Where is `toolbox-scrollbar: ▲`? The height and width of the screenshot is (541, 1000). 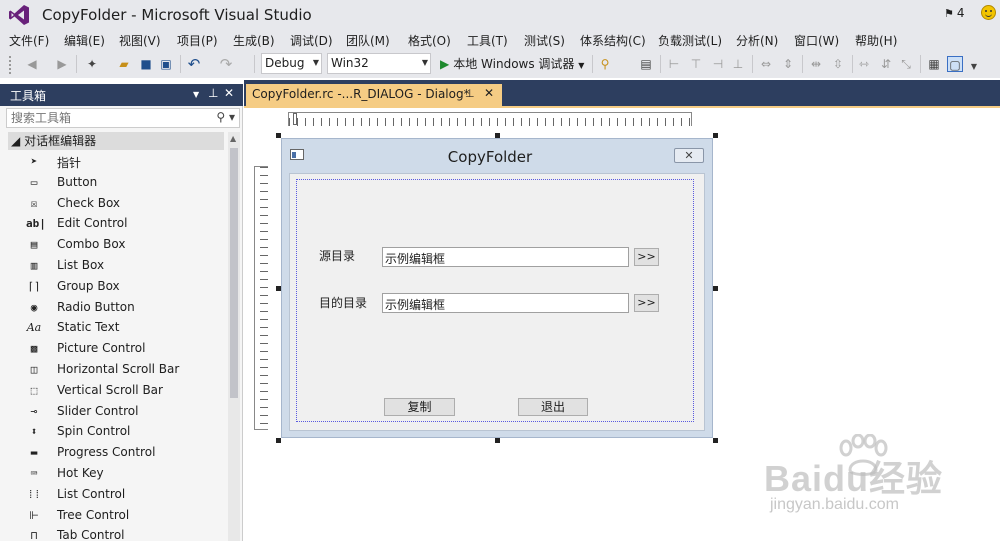
toolbox-scrollbar: ▲ is located at coordinates (234, 336).